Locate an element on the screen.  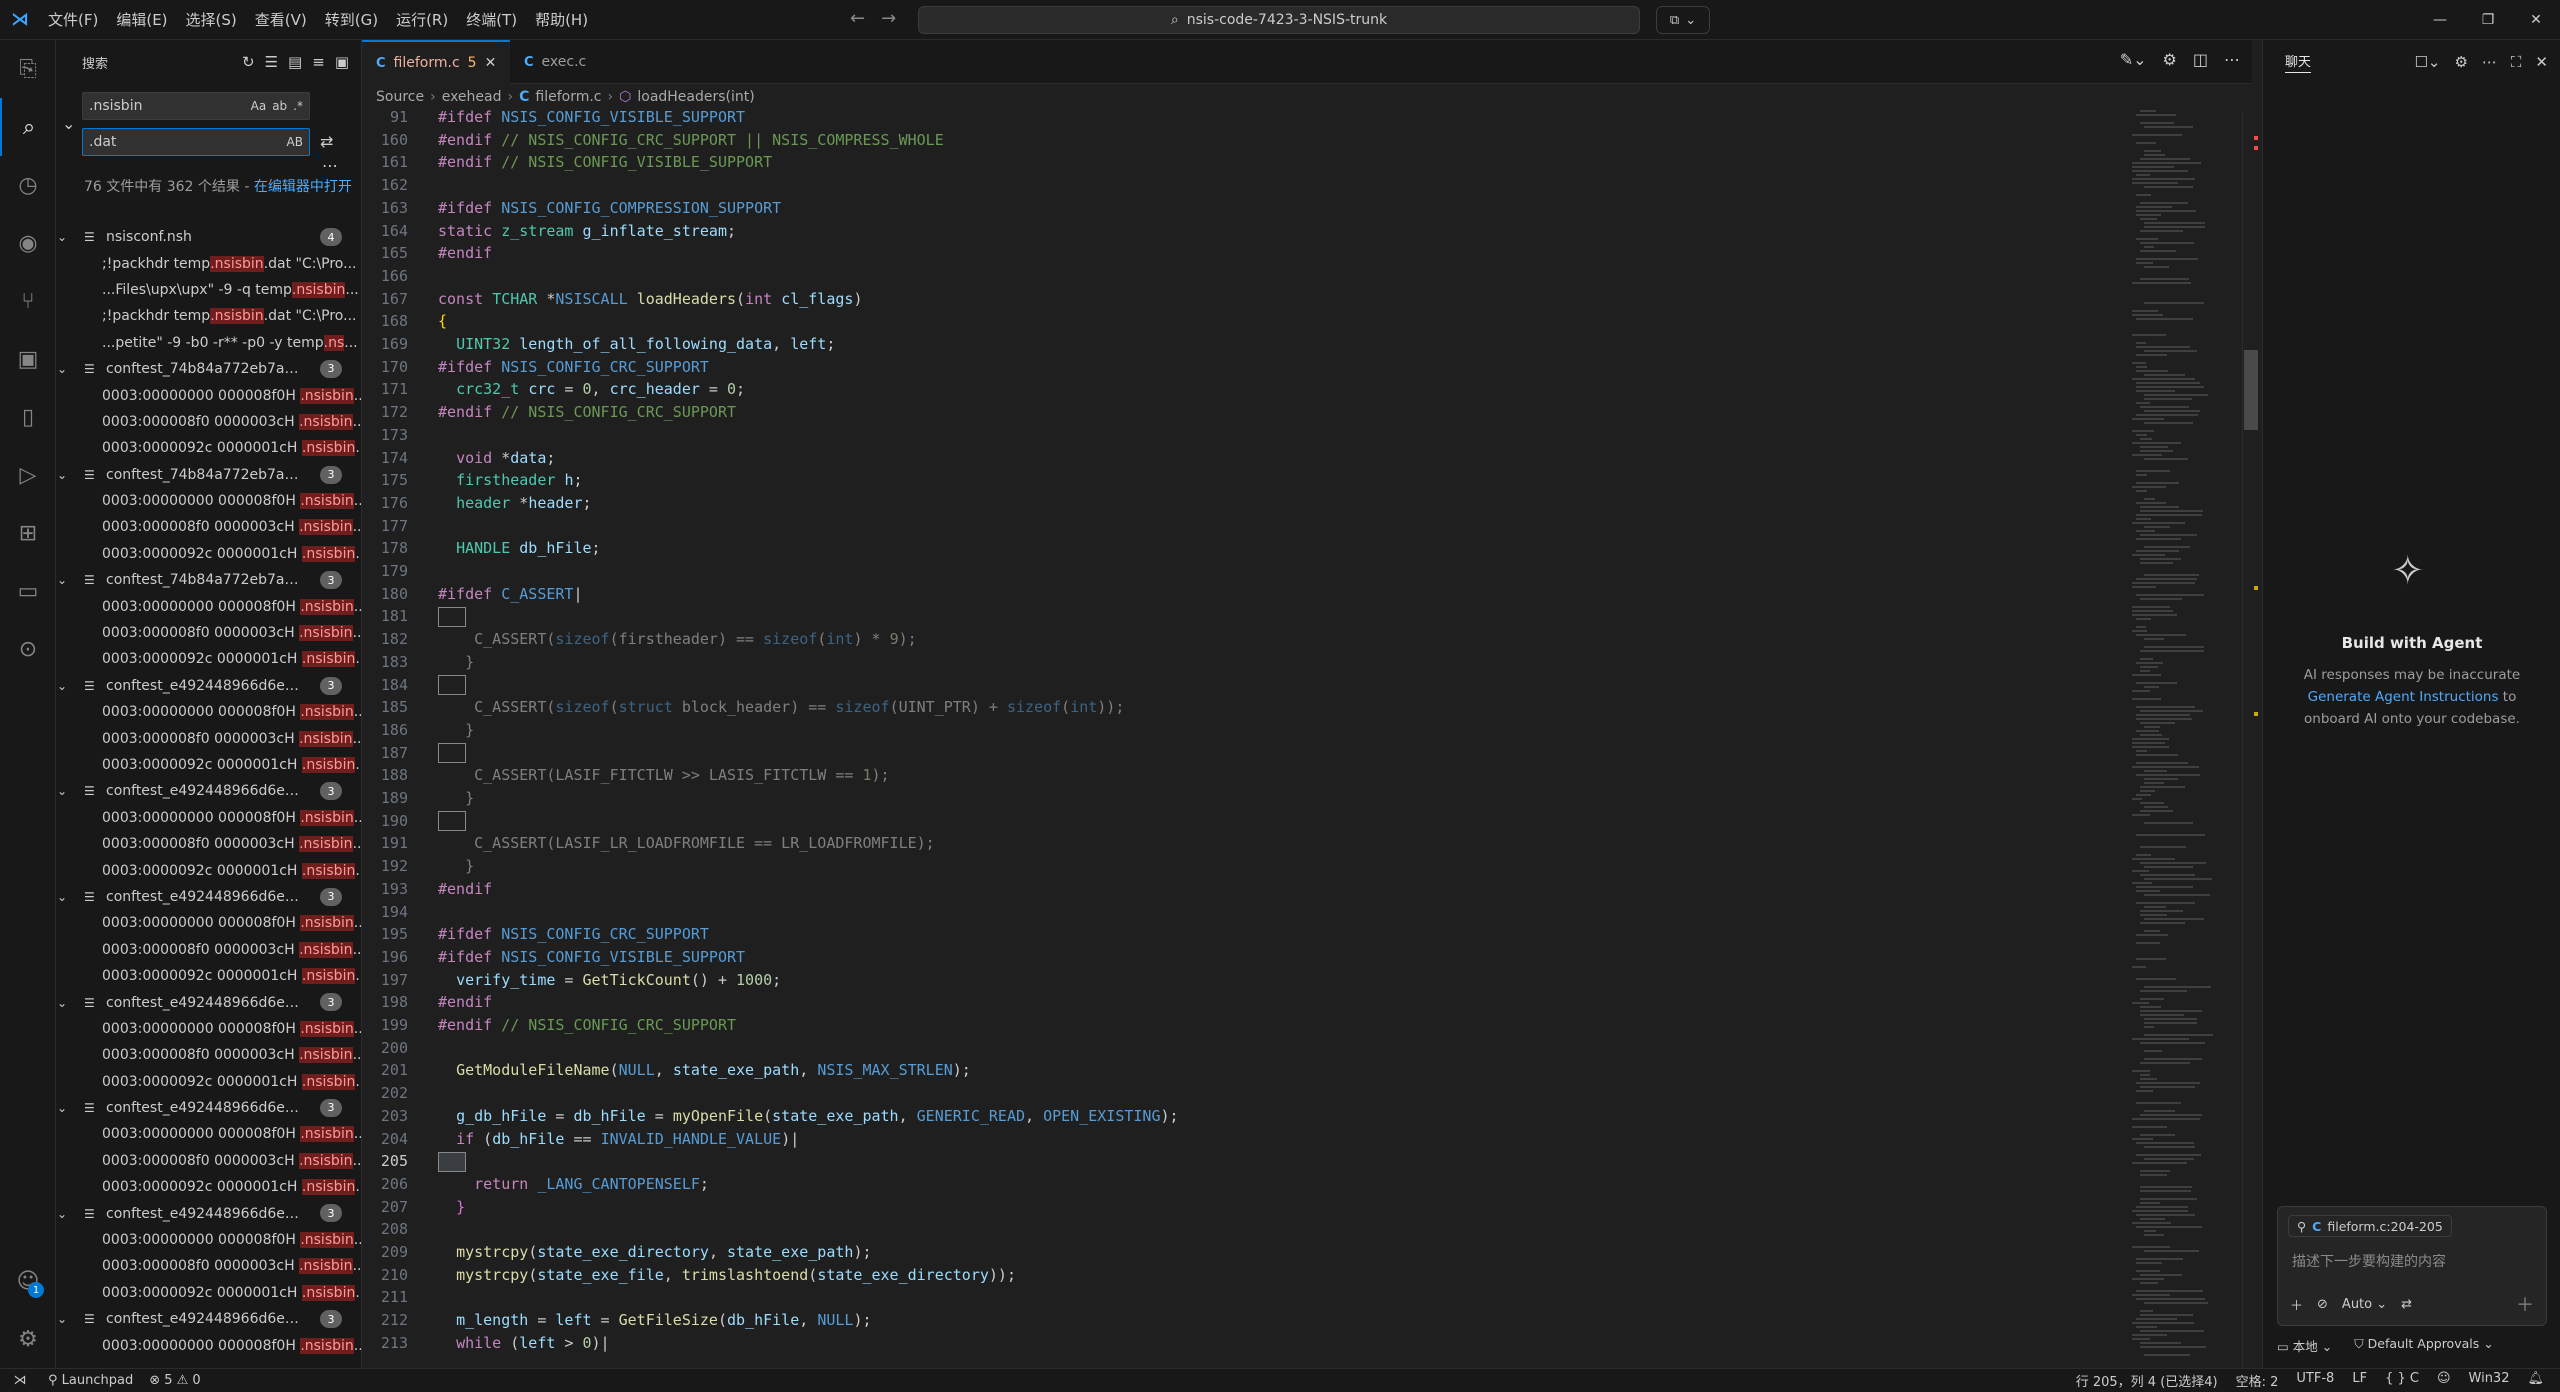
menu-item: 终端(T) is located at coordinates (491, 19).